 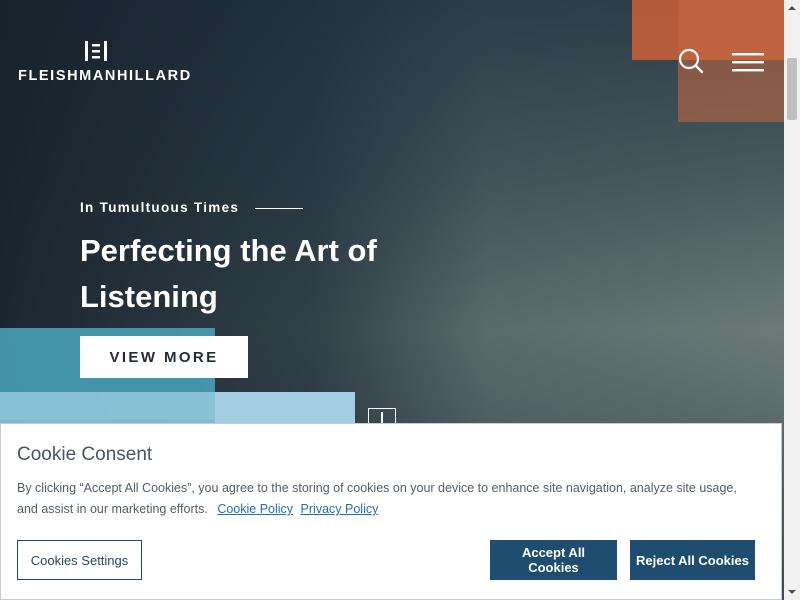 I want to click on scrollbar-thumb, so click(x=792, y=89).